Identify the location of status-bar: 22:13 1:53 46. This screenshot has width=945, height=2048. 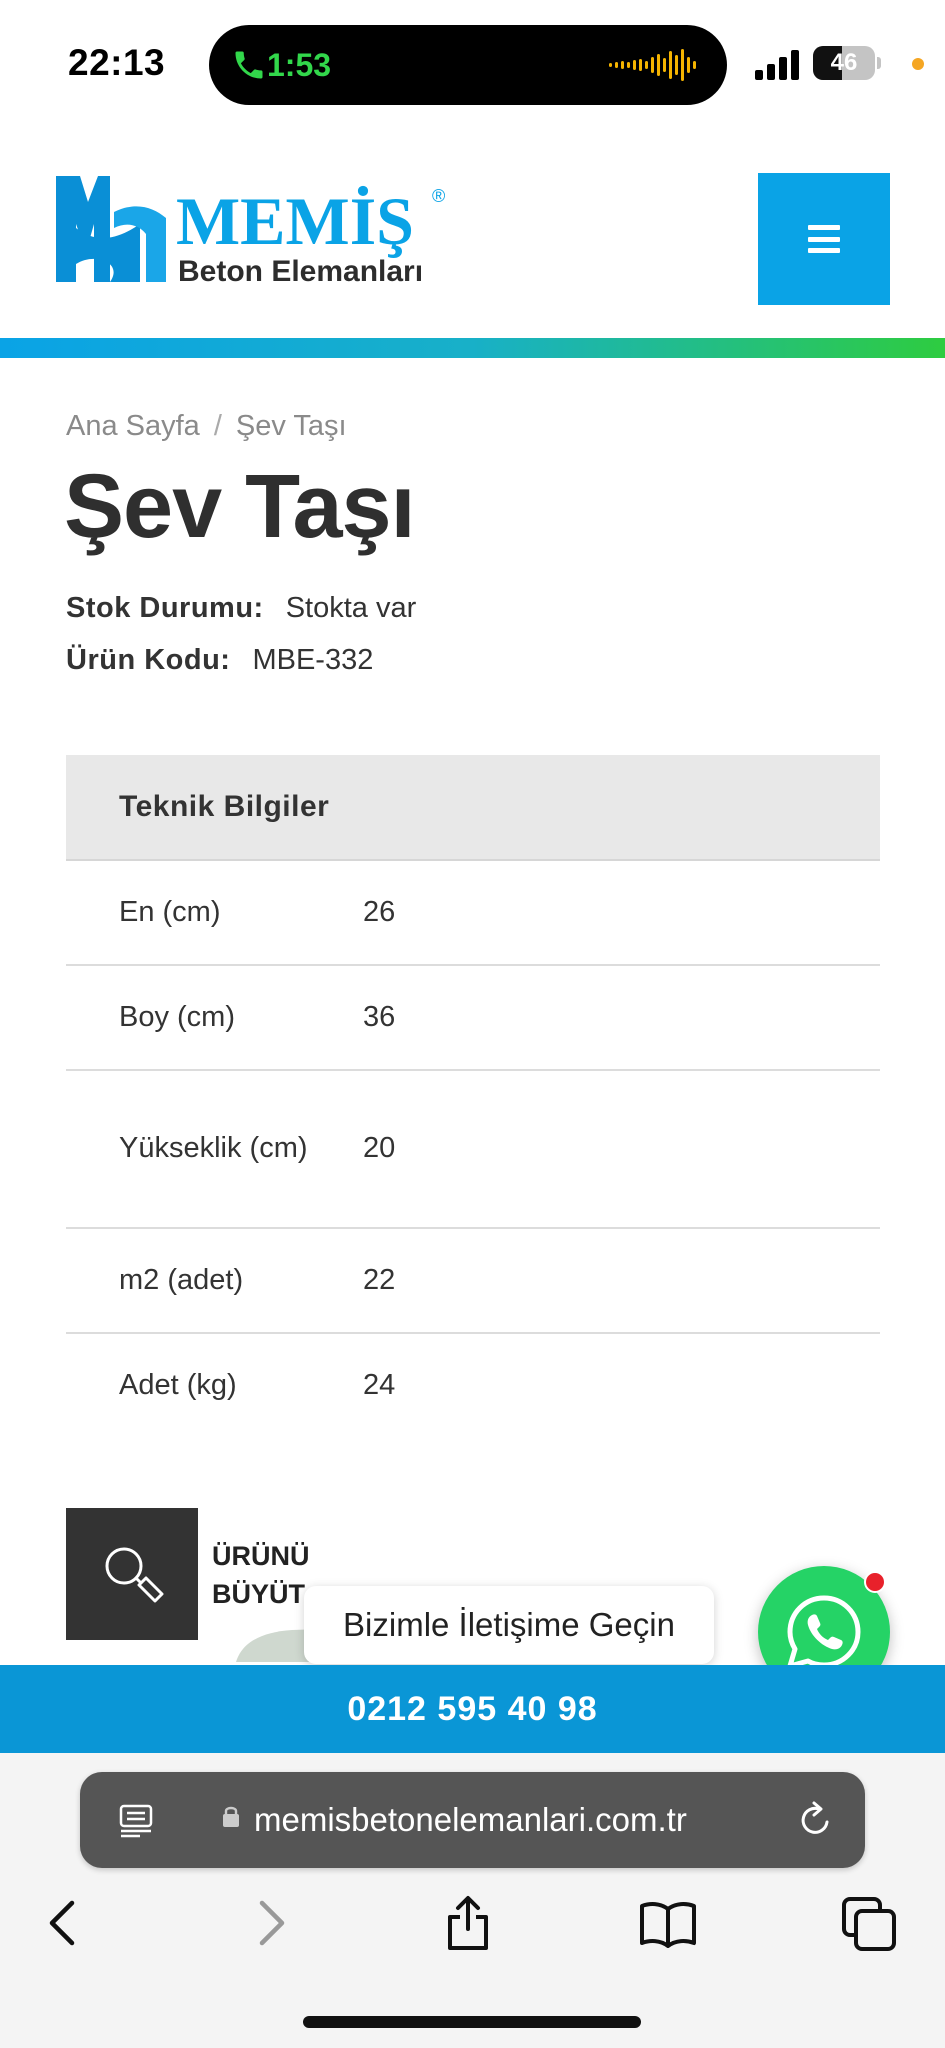
(472, 65).